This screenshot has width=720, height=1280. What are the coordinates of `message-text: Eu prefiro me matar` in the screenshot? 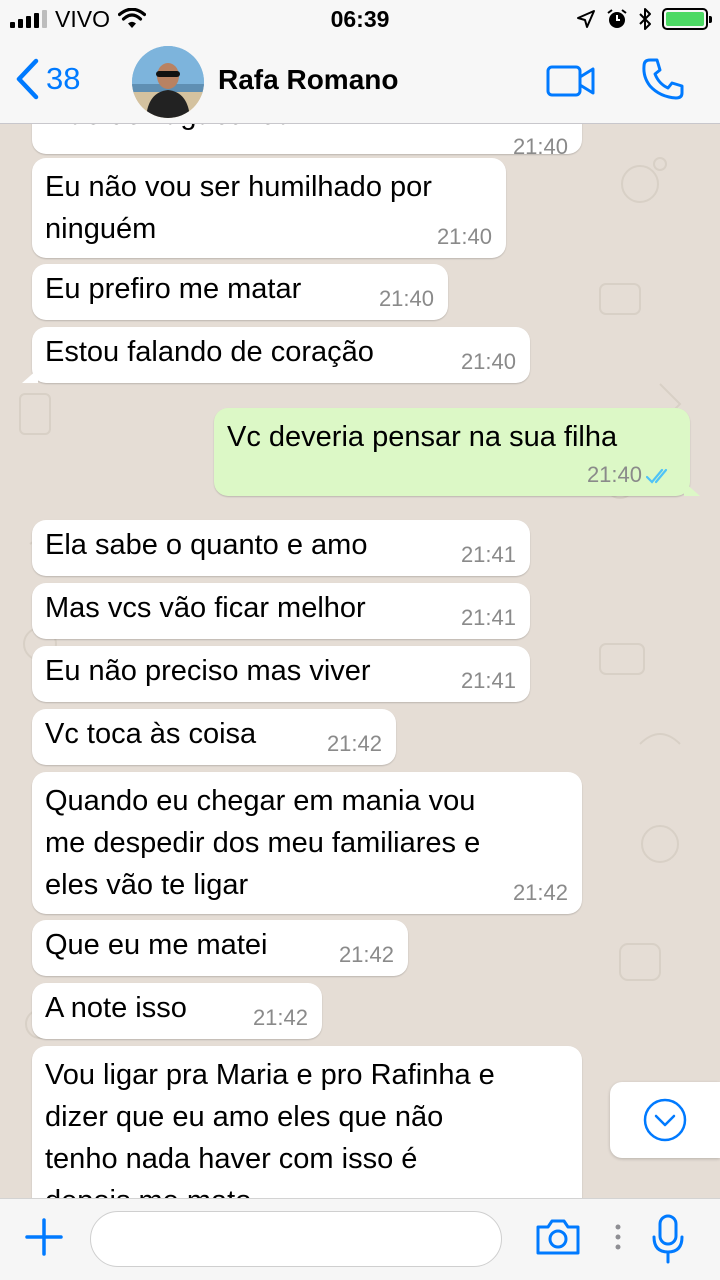 It's located at (173, 289).